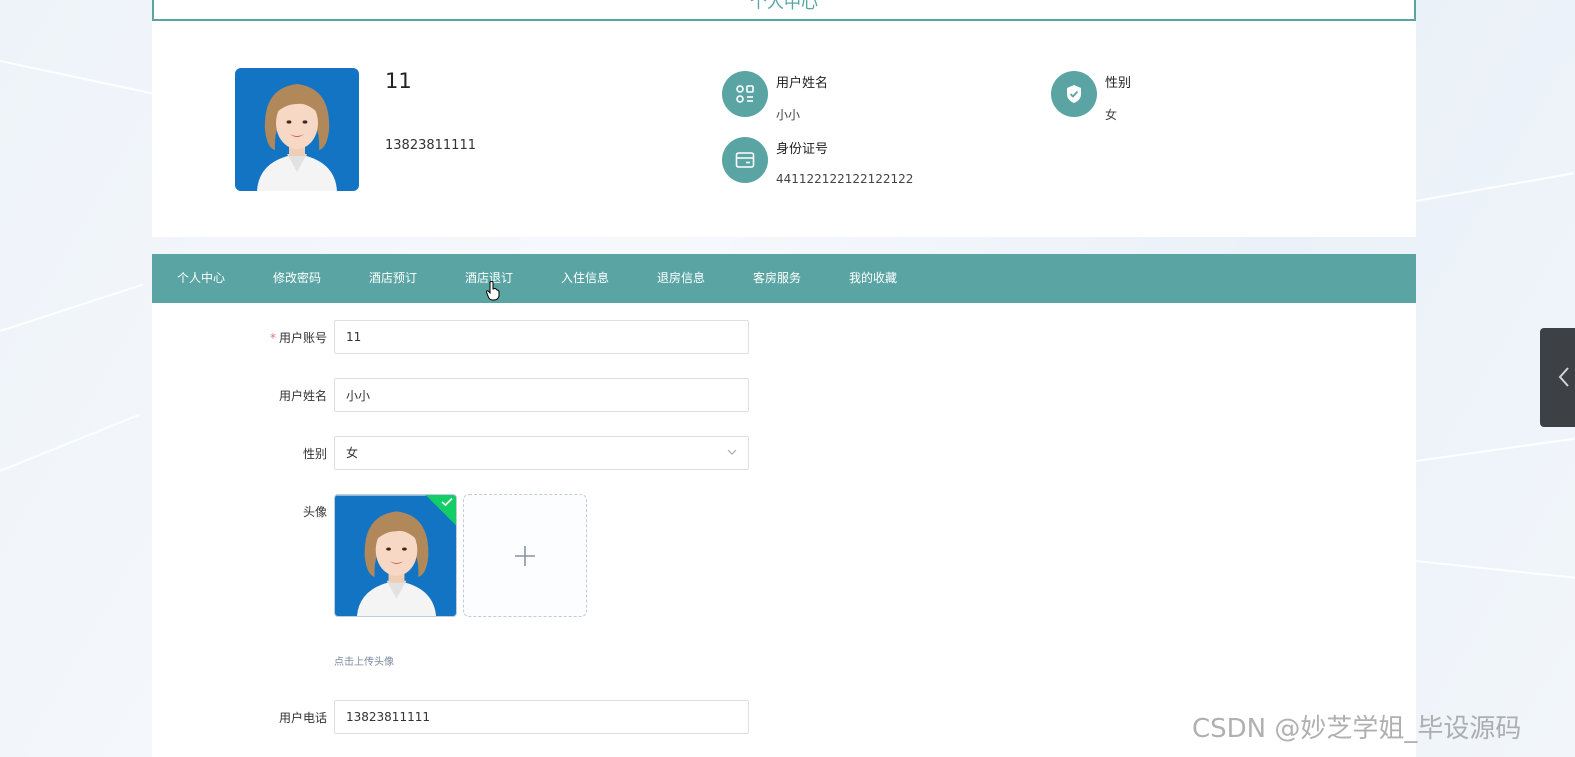  I want to click on gender-select-value: 女, so click(352, 453).